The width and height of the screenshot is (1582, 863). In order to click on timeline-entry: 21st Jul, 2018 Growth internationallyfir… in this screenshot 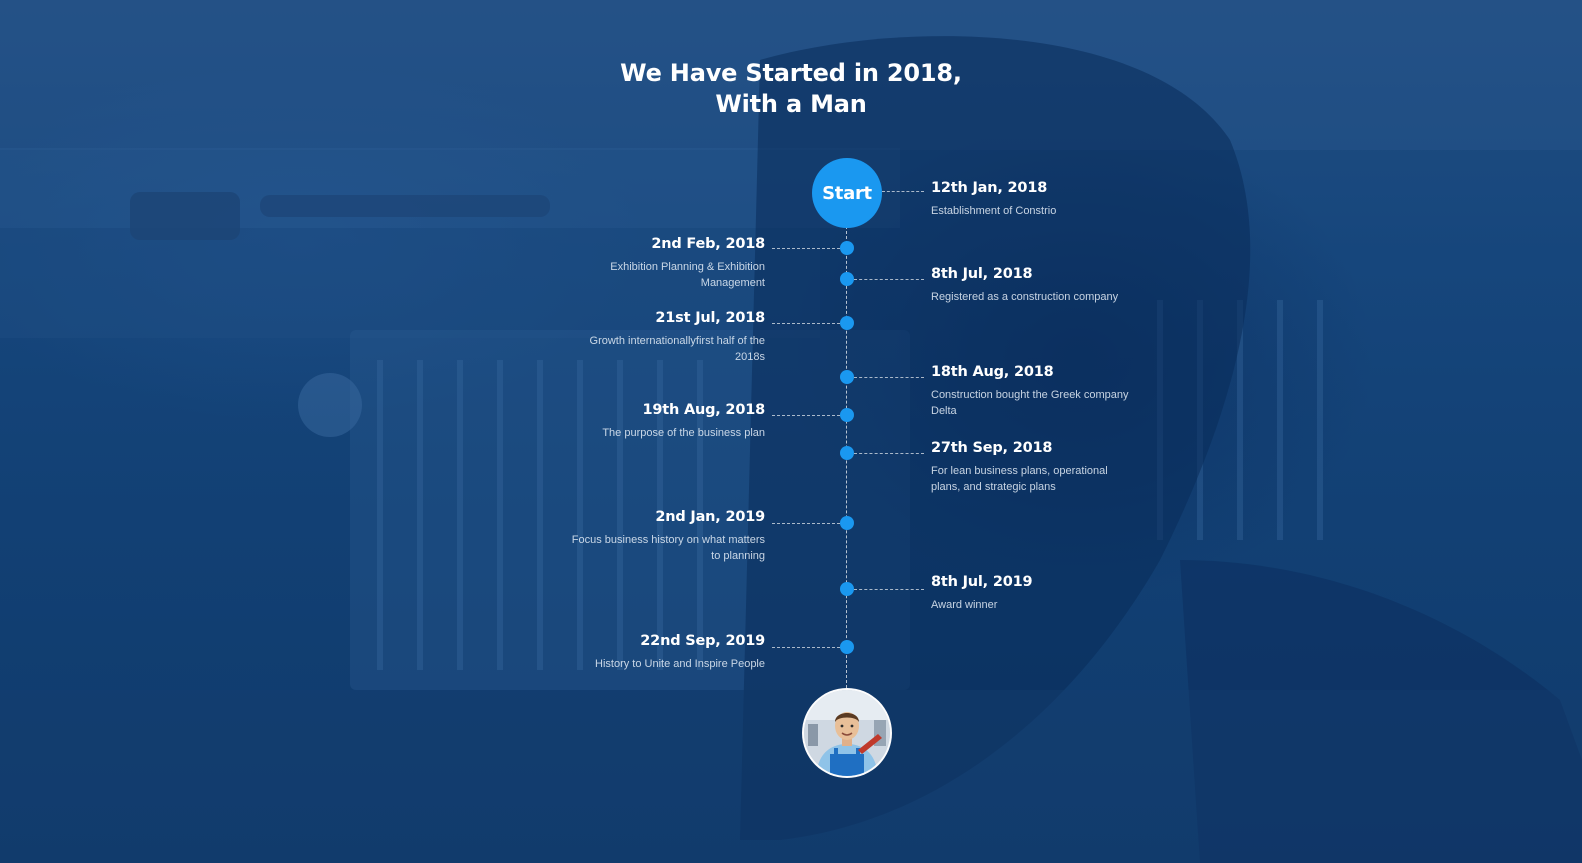, I will do `click(665, 337)`.